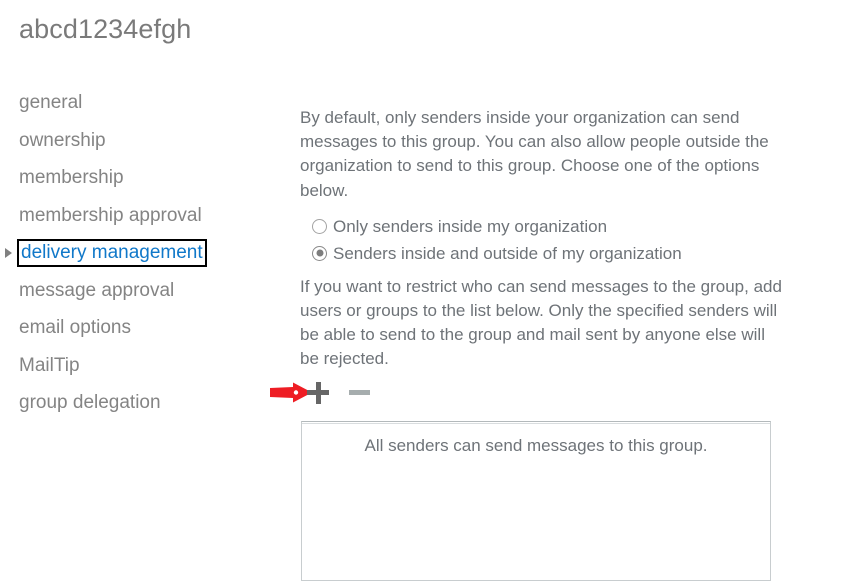 The image size is (868, 581). Describe the element at coordinates (8, 252) in the screenshot. I see `caret-right-icon` at that location.